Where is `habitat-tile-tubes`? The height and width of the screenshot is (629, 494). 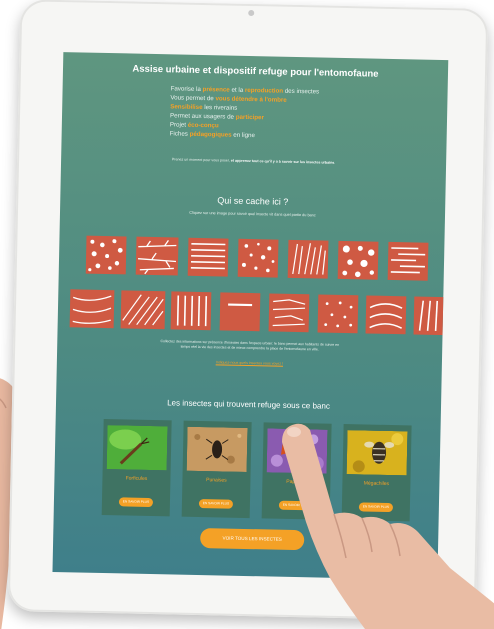 habitat-tile-tubes is located at coordinates (408, 261).